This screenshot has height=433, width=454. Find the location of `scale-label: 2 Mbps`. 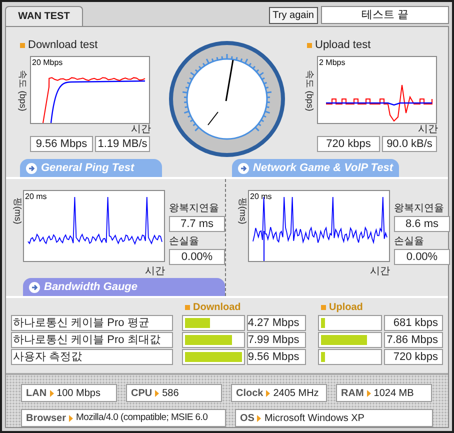

scale-label: 2 Mbps is located at coordinates (332, 62).